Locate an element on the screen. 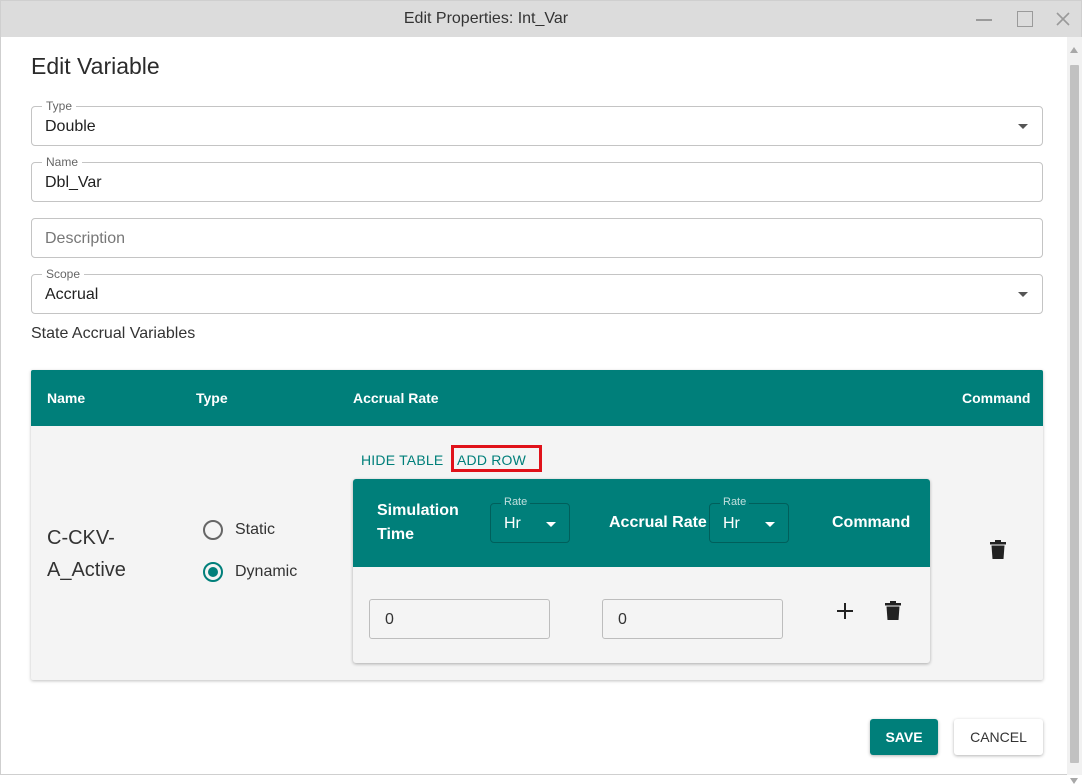 The image size is (1082, 784). description-field: Description is located at coordinates (537, 238).